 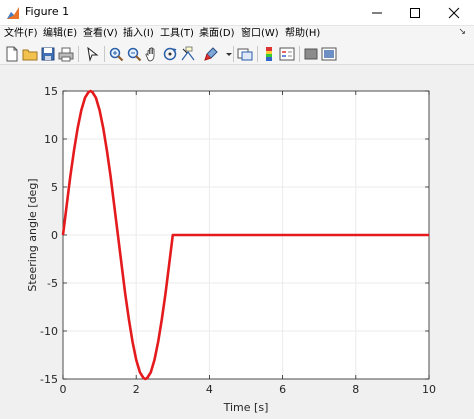 What do you see at coordinates (188, 54) in the screenshot?
I see `data-cursor-icon` at bounding box center [188, 54].